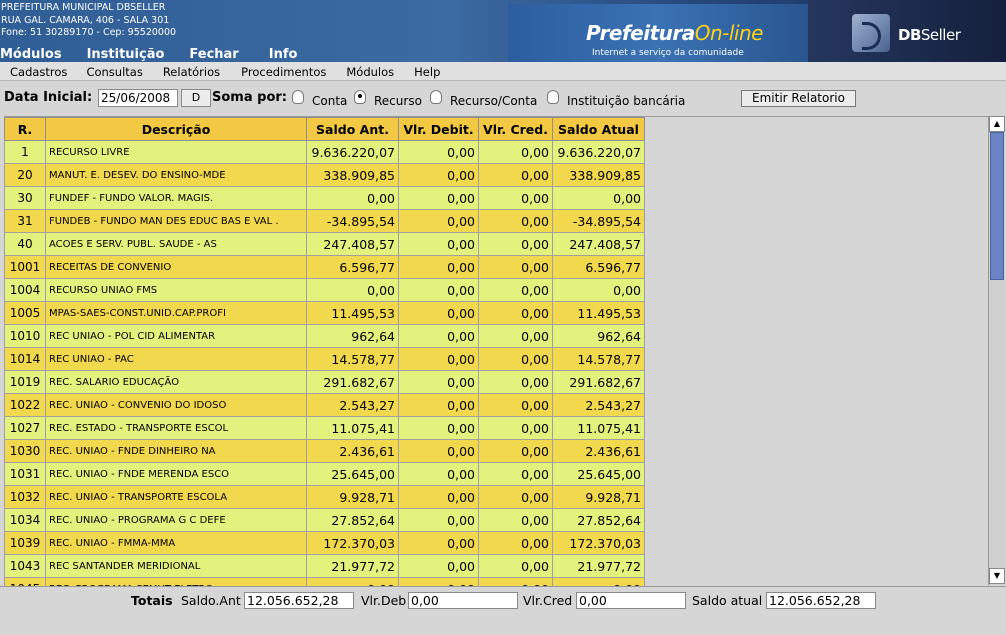 This screenshot has width=1006, height=635. I want to click on cell-r: 1001, so click(25, 267).